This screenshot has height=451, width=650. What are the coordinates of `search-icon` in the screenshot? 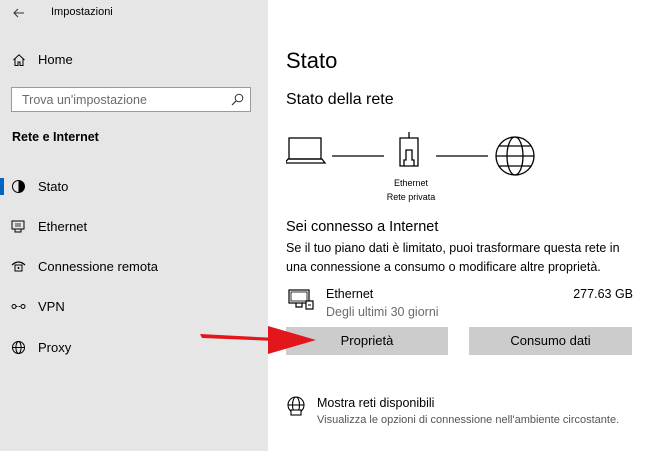 It's located at (237, 99).